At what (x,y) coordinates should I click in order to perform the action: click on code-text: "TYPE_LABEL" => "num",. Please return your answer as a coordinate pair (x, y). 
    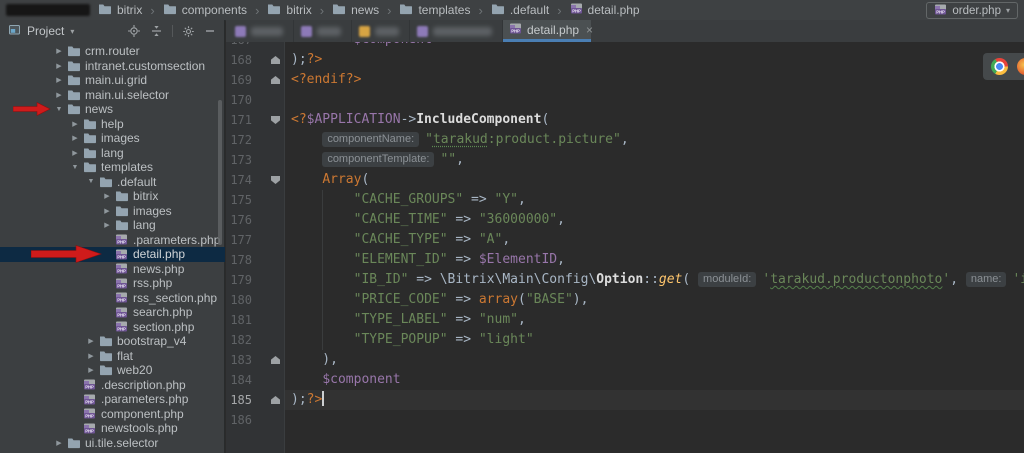
    Looking at the image, I should click on (439, 319).